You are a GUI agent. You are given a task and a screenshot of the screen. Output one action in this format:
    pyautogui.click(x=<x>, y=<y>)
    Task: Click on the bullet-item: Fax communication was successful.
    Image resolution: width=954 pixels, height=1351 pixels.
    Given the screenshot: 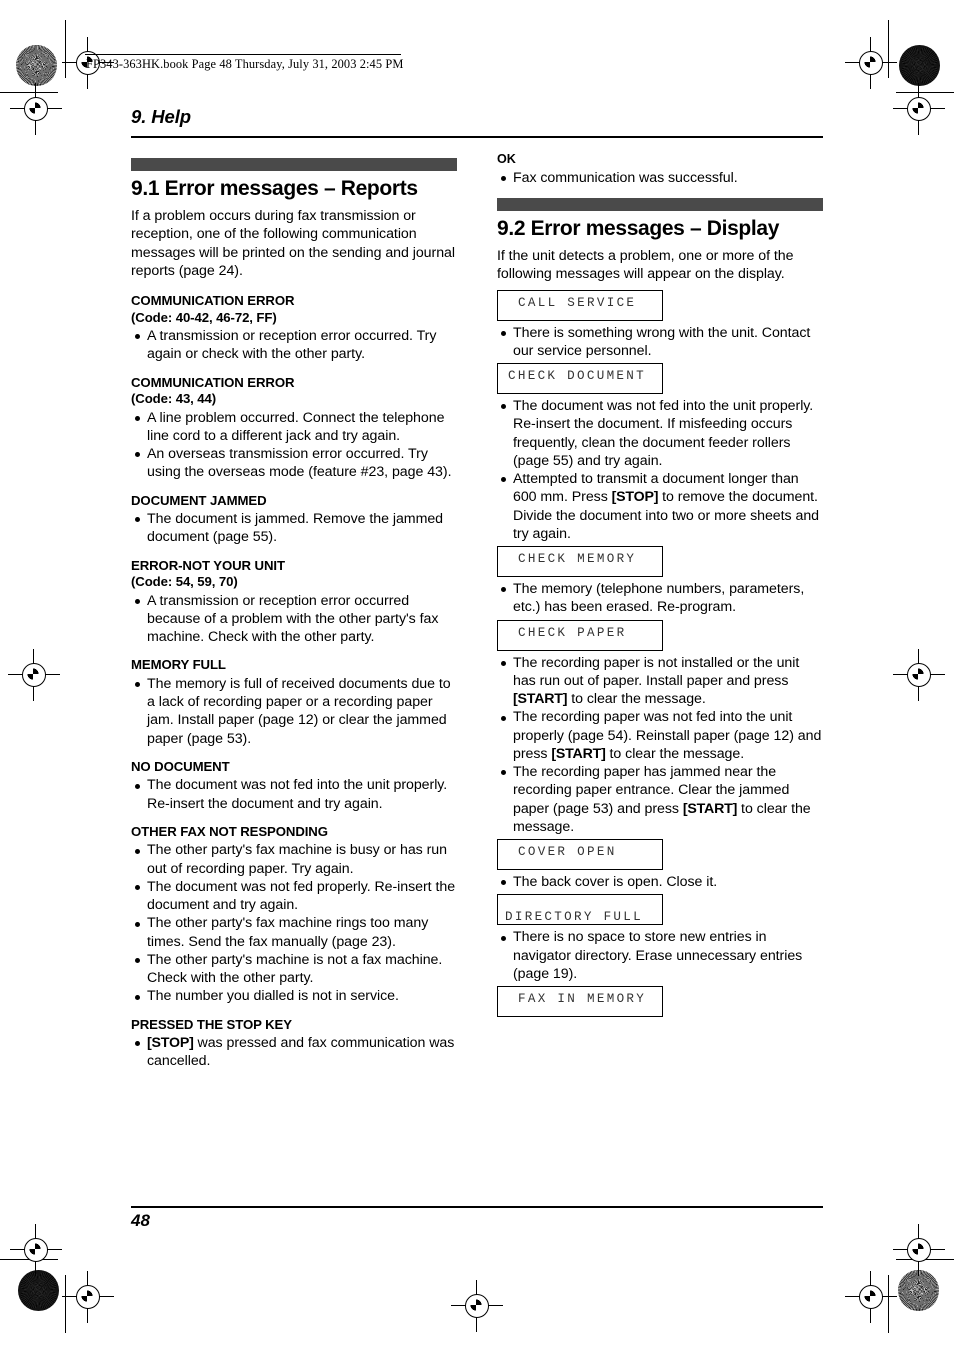 What is the action you would take?
    pyautogui.click(x=660, y=178)
    